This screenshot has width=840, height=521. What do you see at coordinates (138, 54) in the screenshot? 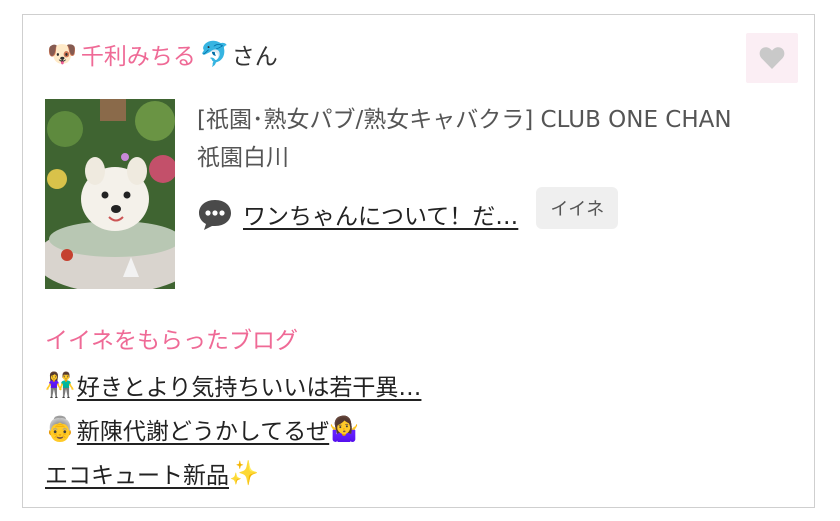
I see `cast-name-link: 千利みちる` at bounding box center [138, 54].